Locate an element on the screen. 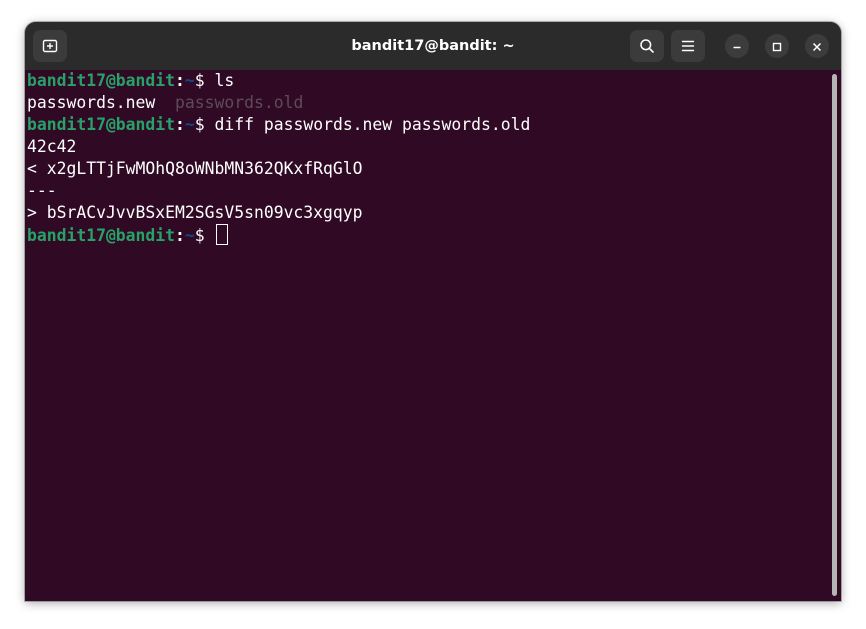 Image resolution: width=866 pixels, height=629 pixels. search-button is located at coordinates (647, 46).